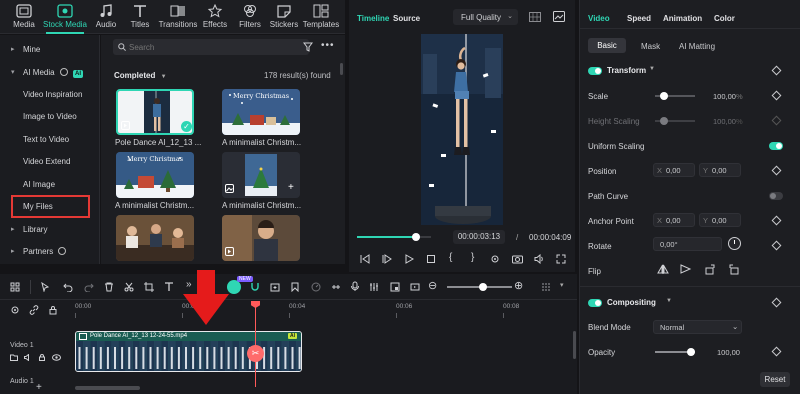 This screenshot has width=800, height=394. I want to click on sidebar-item-video-extend: Video Extend, so click(50, 162).